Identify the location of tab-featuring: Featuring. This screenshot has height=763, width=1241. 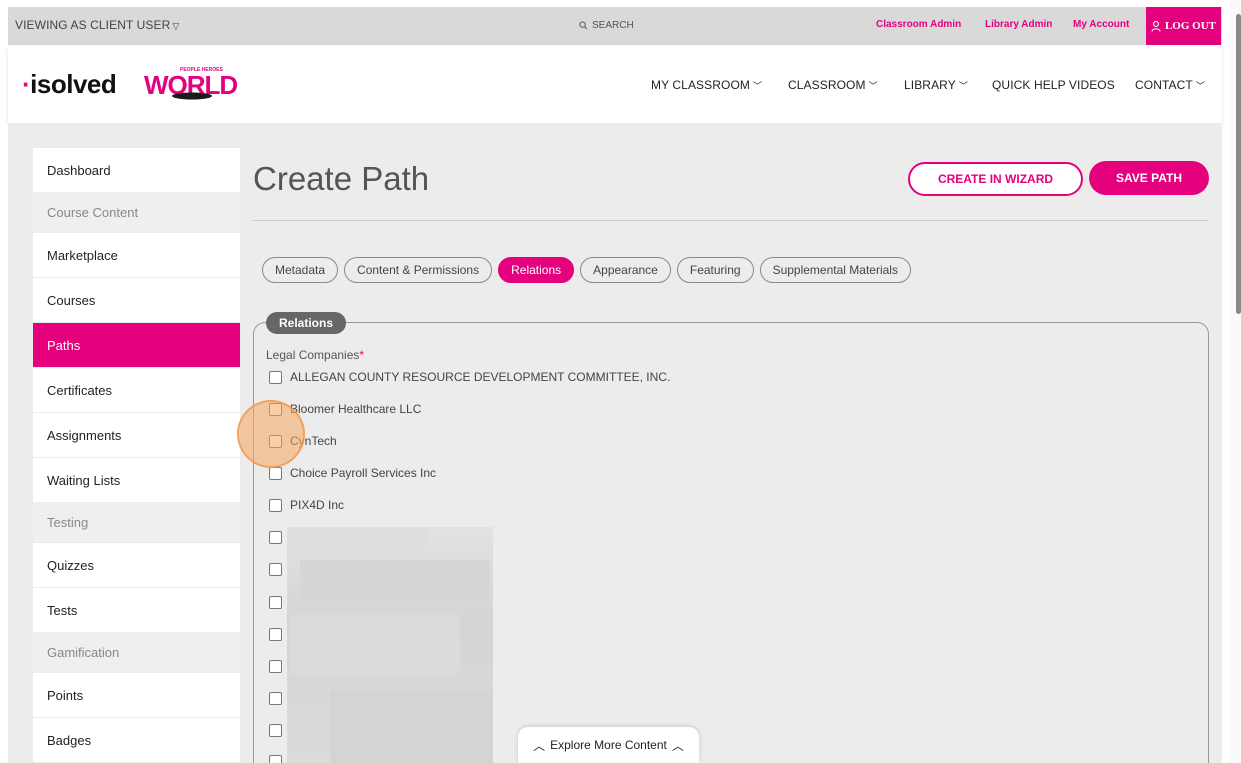
(715, 270).